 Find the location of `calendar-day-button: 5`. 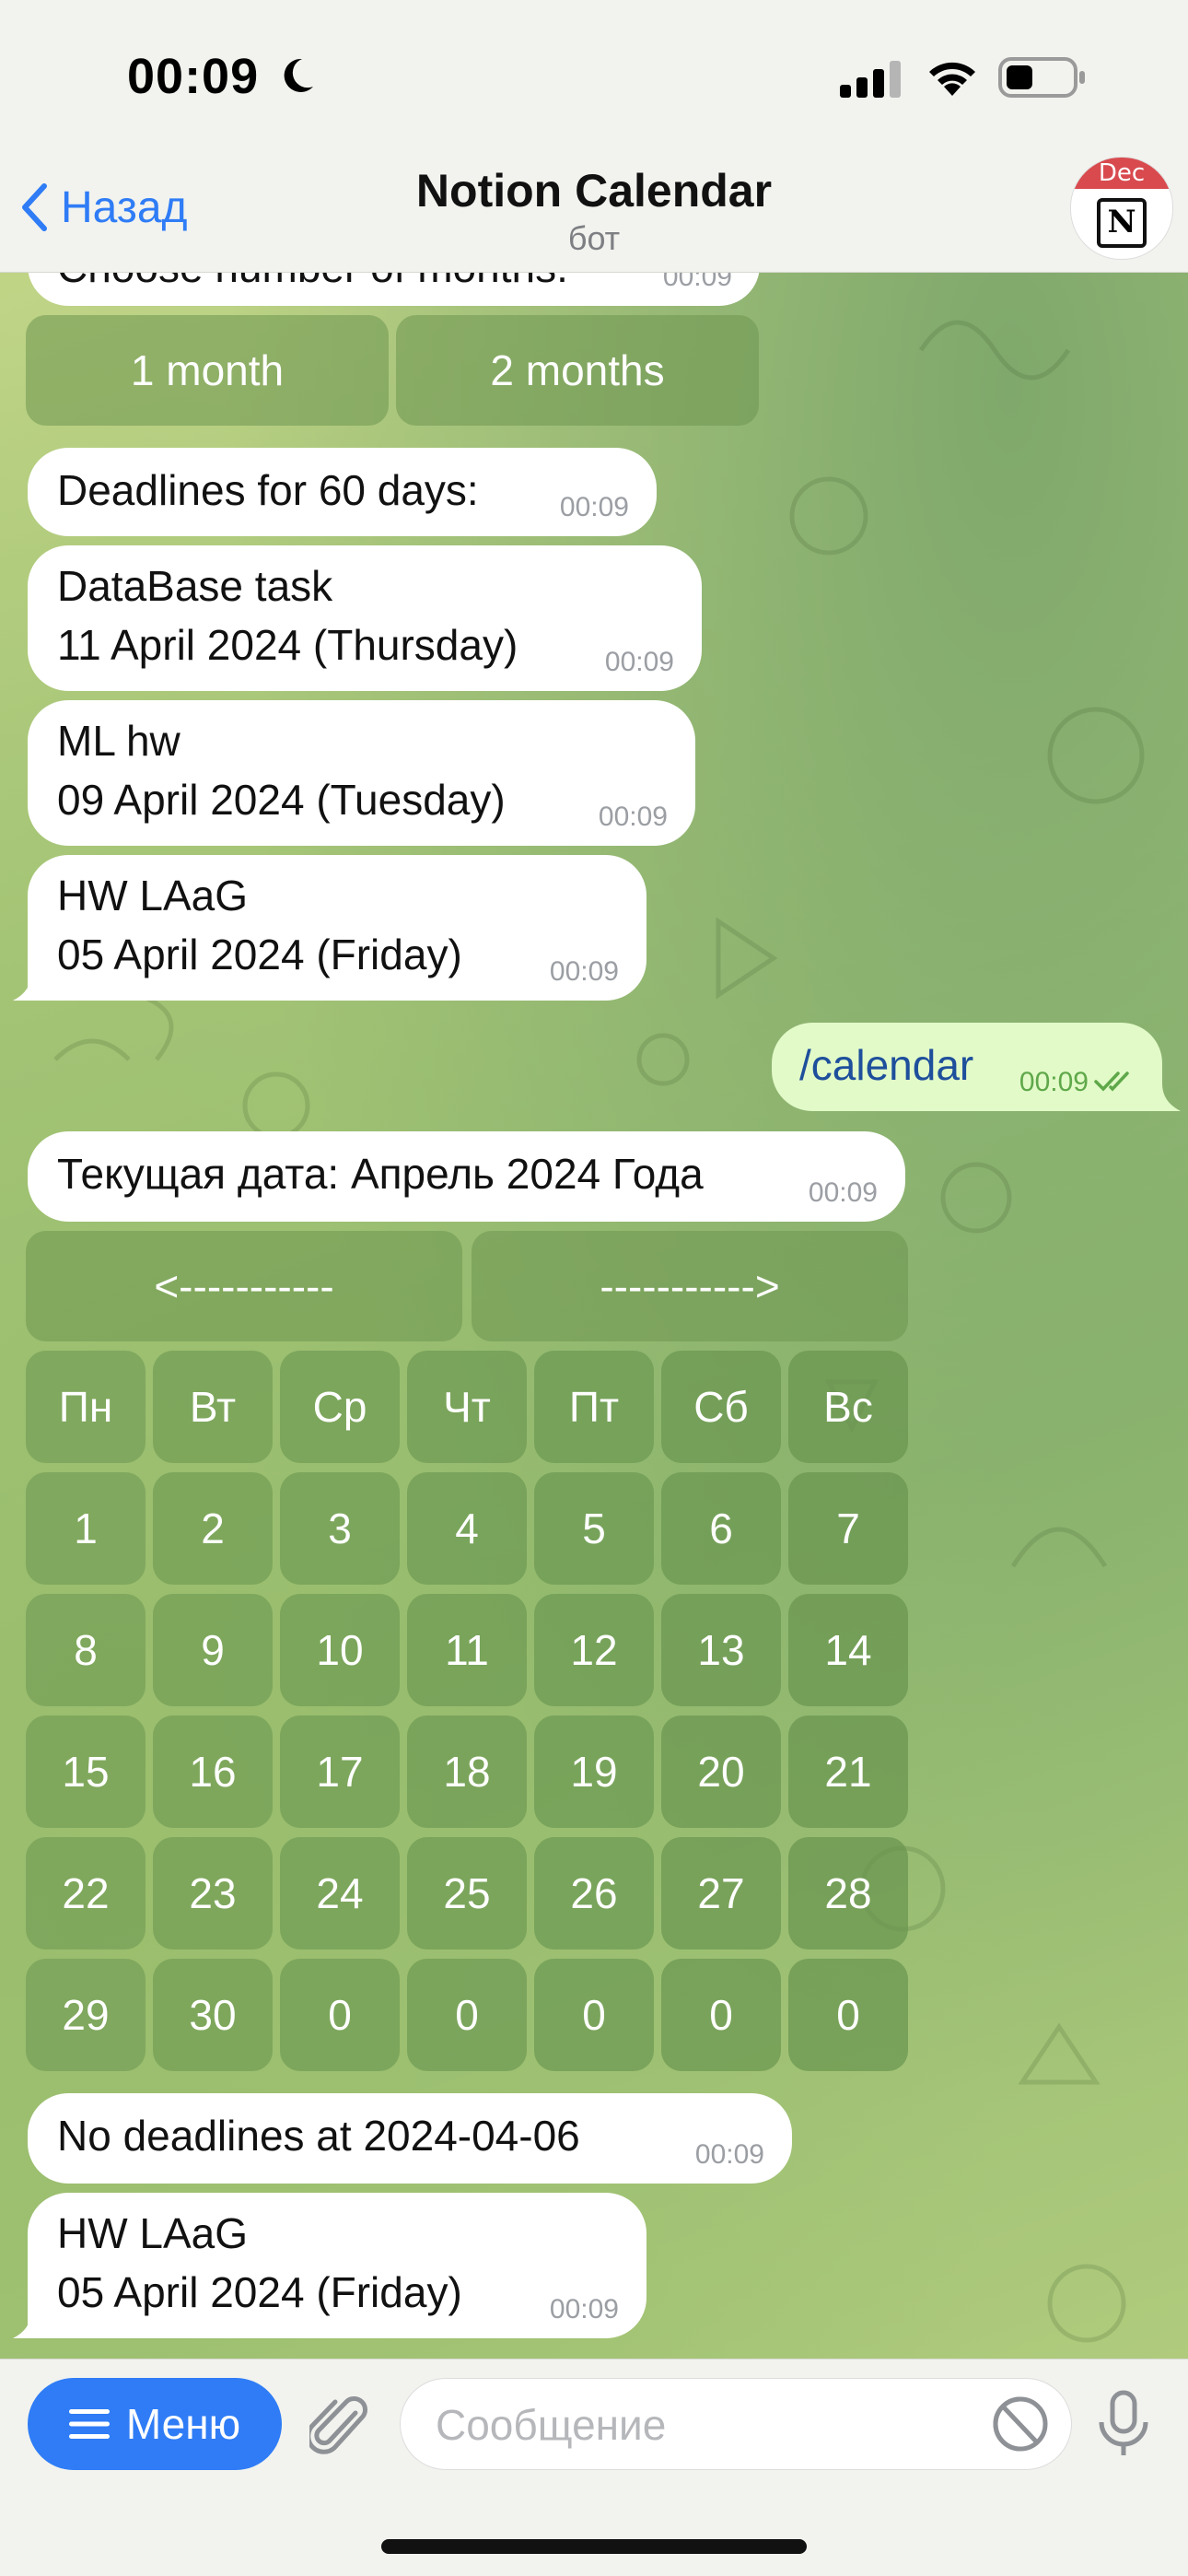

calendar-day-button: 5 is located at coordinates (594, 1528).